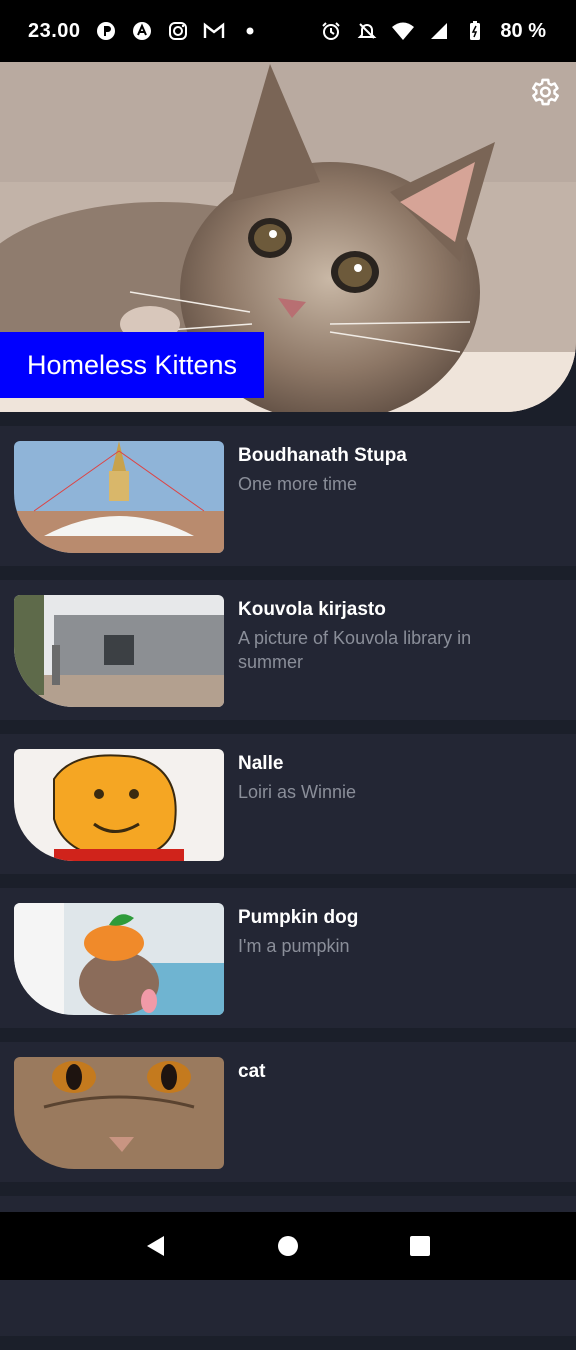 Image resolution: width=576 pixels, height=1350 pixels. I want to click on item-subtitle: I'm a pumpkin, so click(294, 946).